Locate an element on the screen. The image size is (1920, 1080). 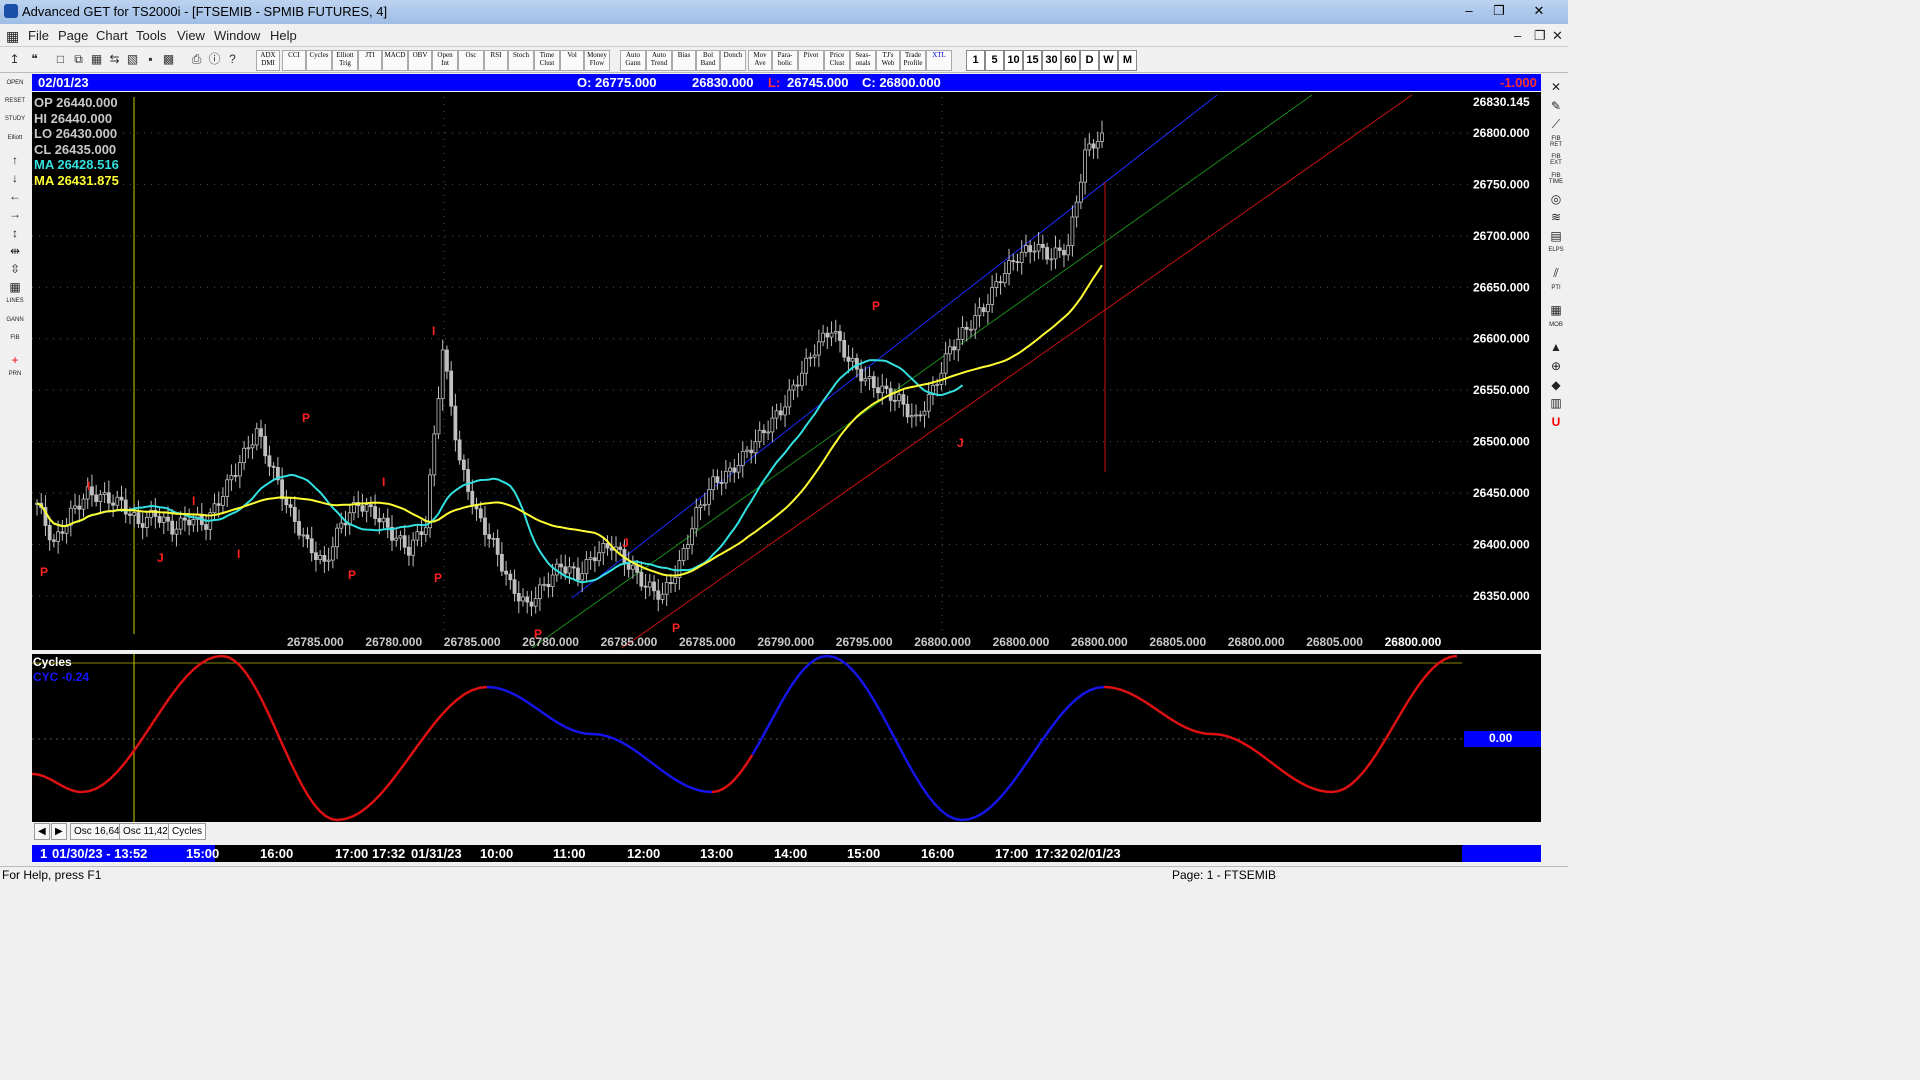
study-button-cci: CCI is located at coordinates (294, 60).